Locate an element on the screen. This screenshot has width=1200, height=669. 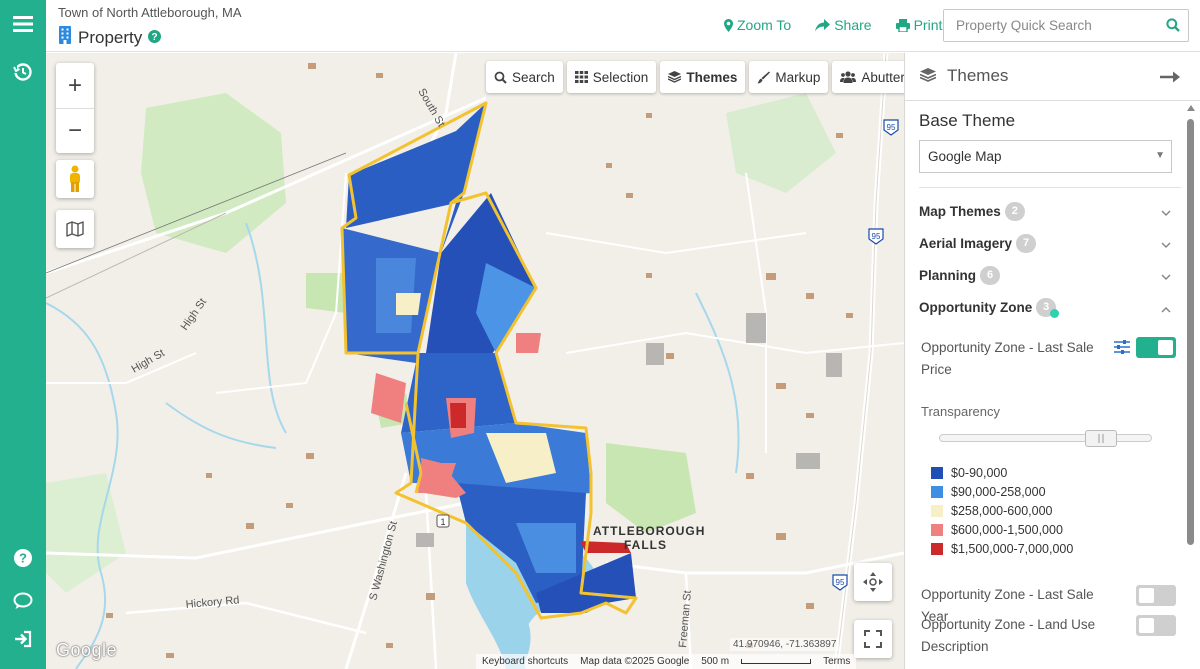
fullscreen-button is located at coordinates (873, 639).